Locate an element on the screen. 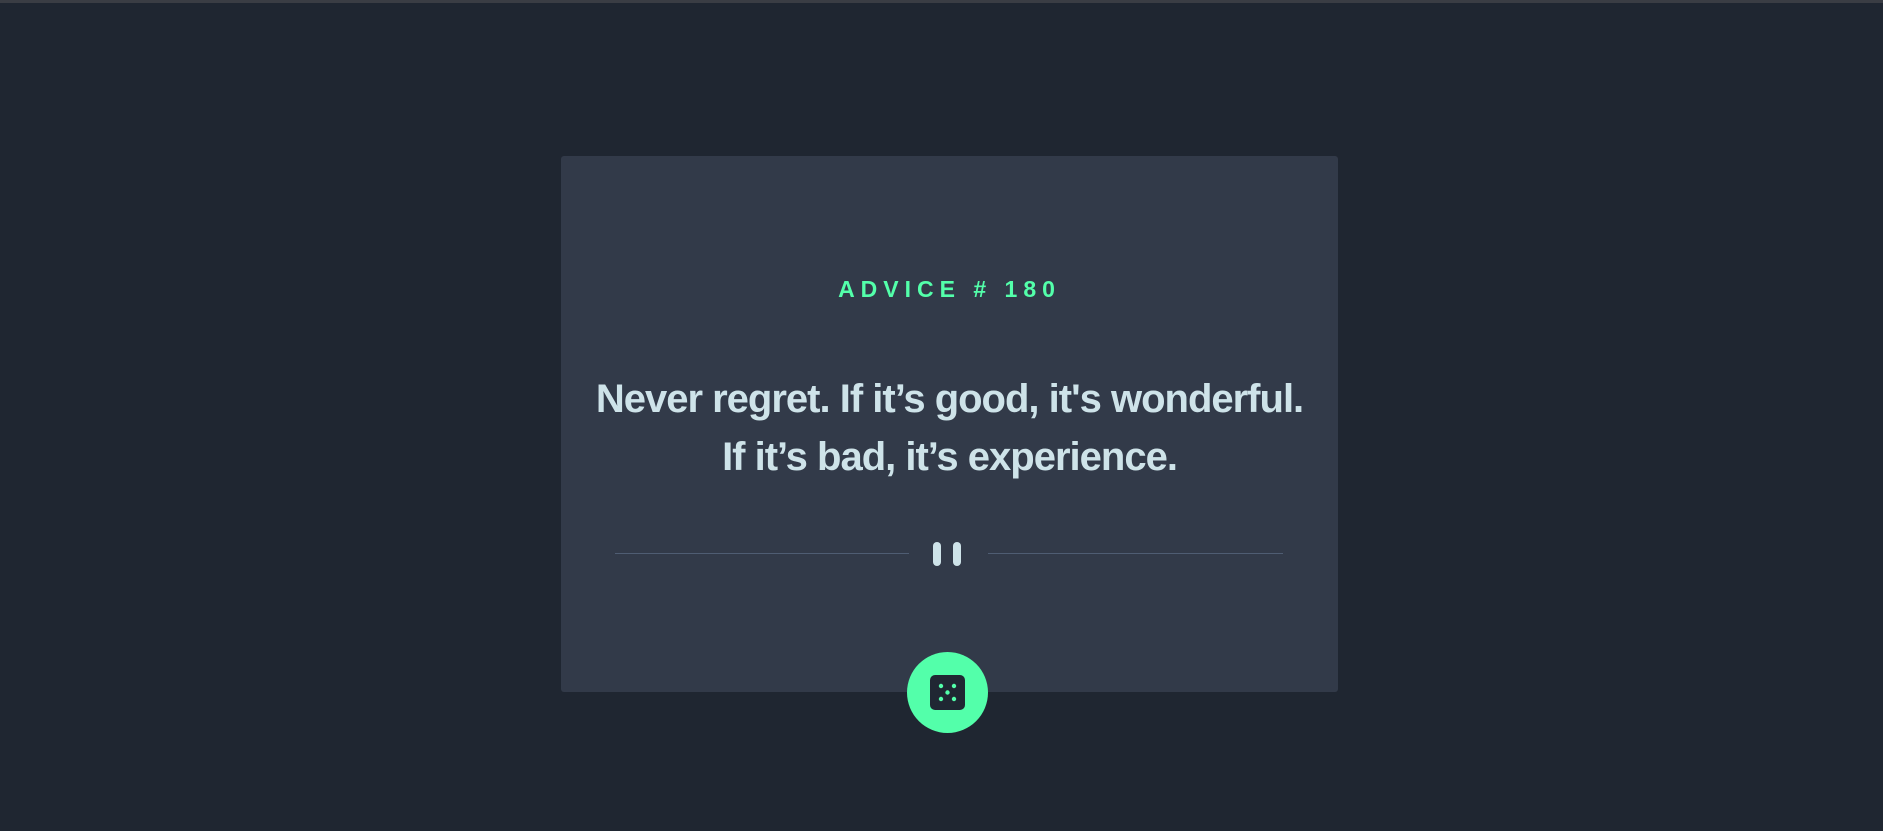  pause-icon is located at coordinates (948, 554).